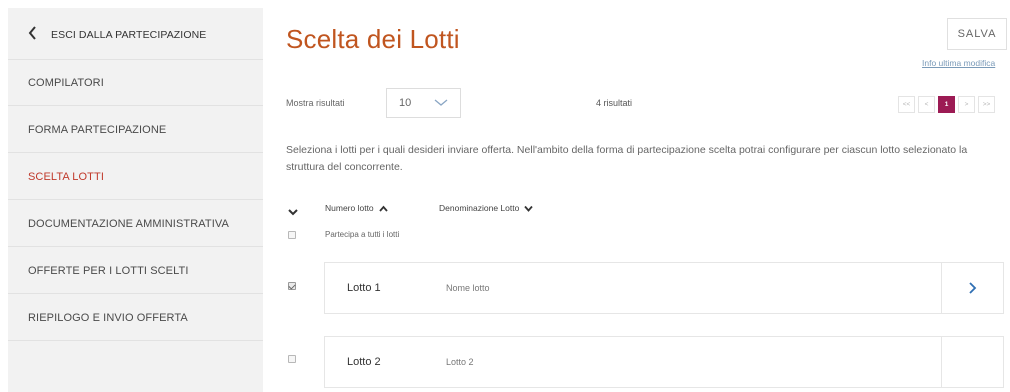  What do you see at coordinates (292, 359) in the screenshot?
I see `lot-2-checkbox` at bounding box center [292, 359].